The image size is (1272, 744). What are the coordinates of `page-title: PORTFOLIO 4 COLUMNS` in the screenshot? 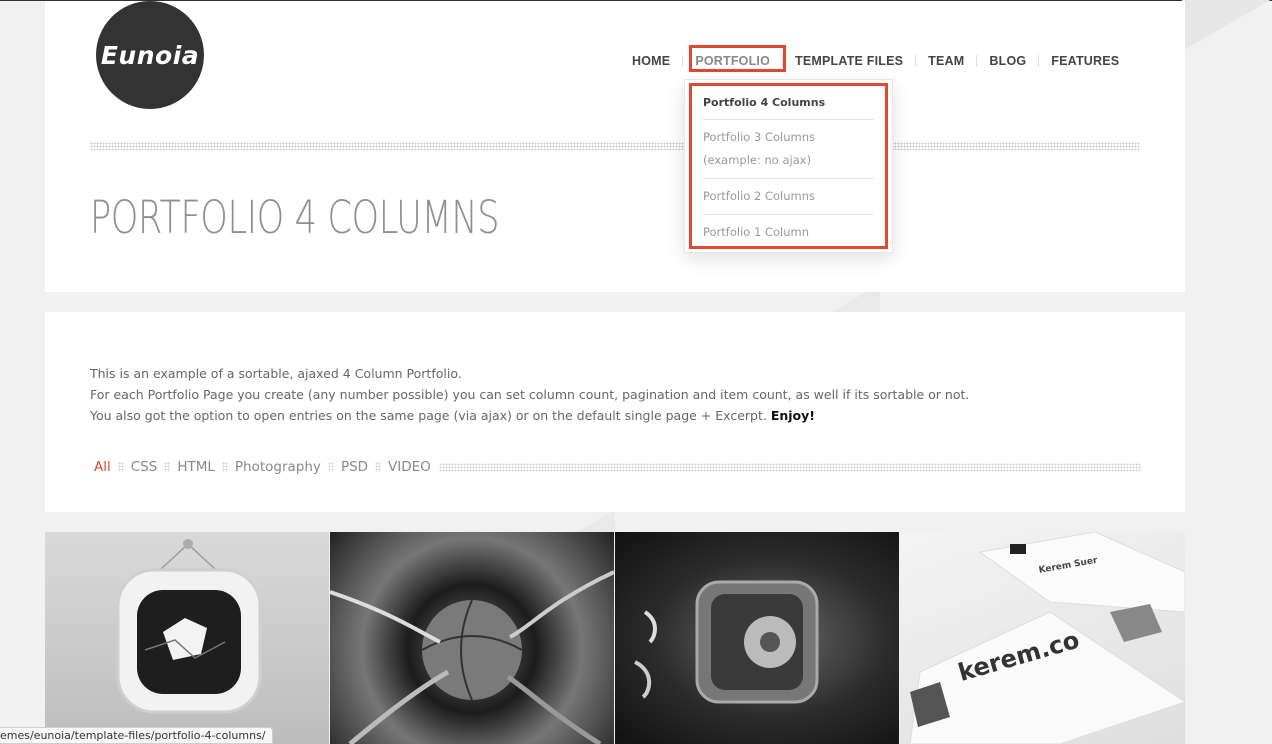 It's located at (295, 217).